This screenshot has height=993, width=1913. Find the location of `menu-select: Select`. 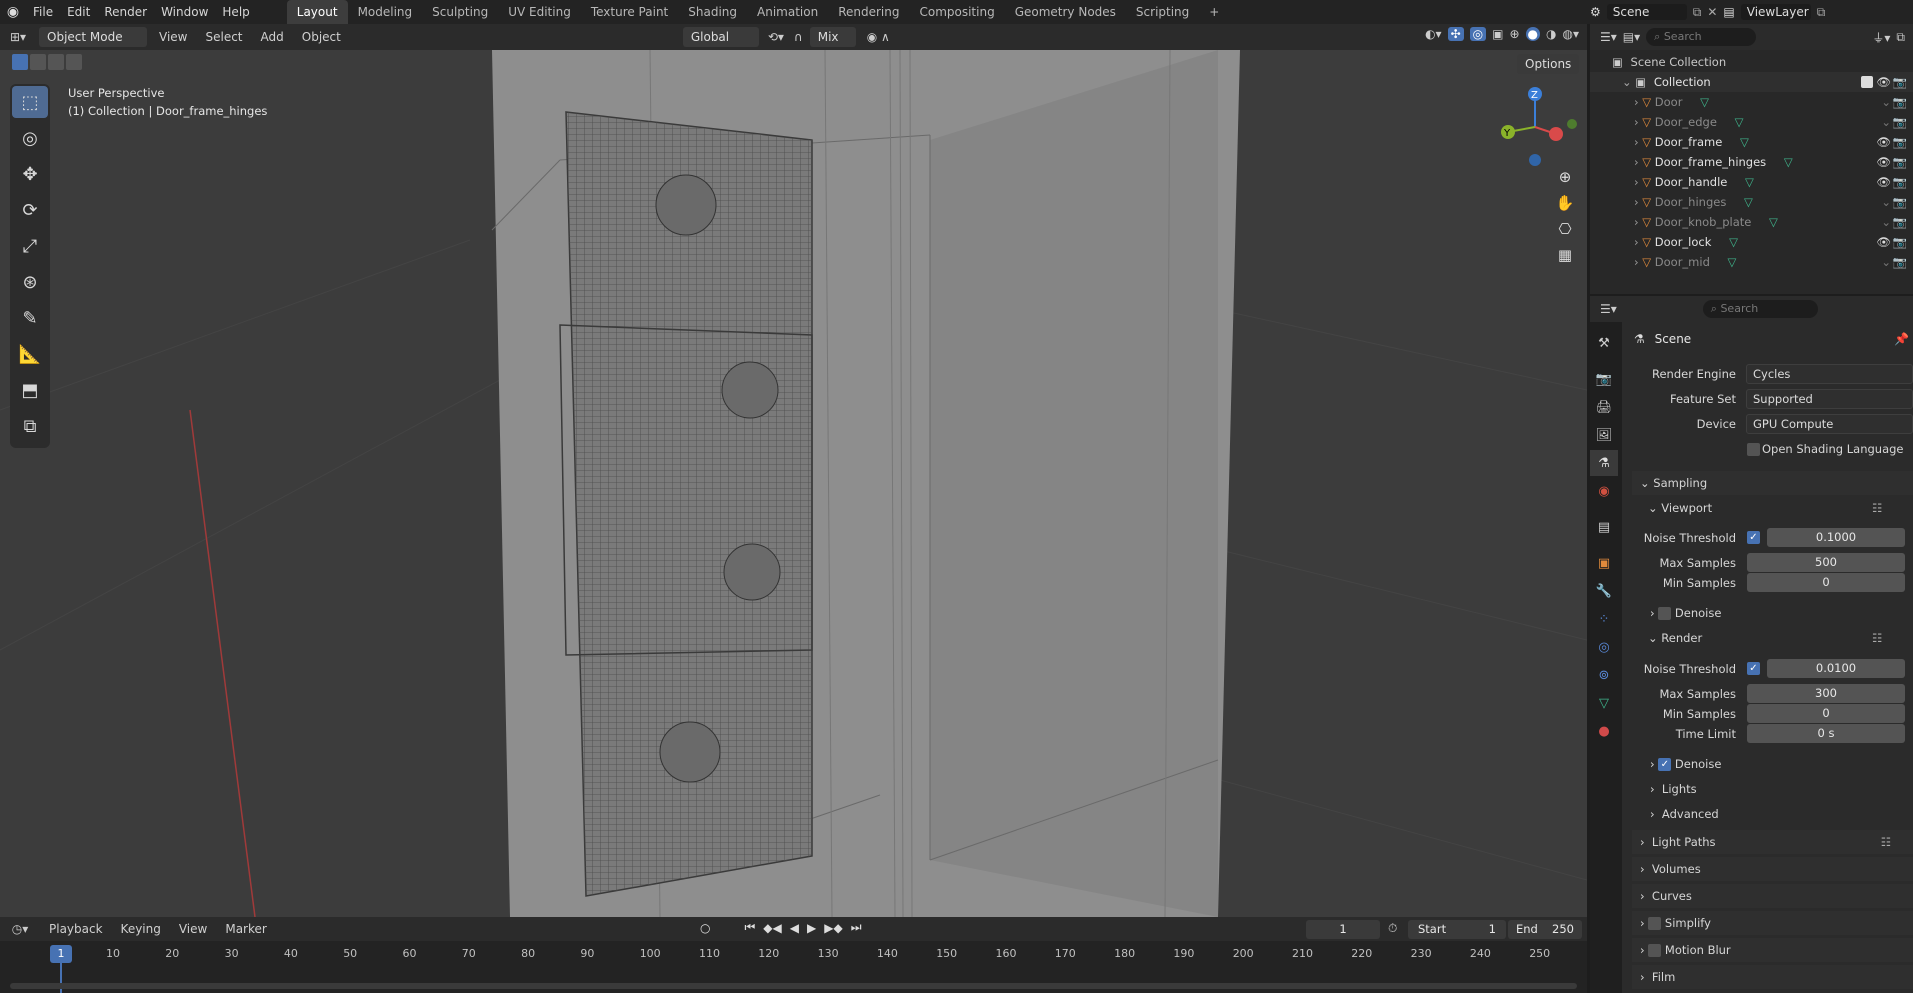

menu-select: Select is located at coordinates (223, 37).